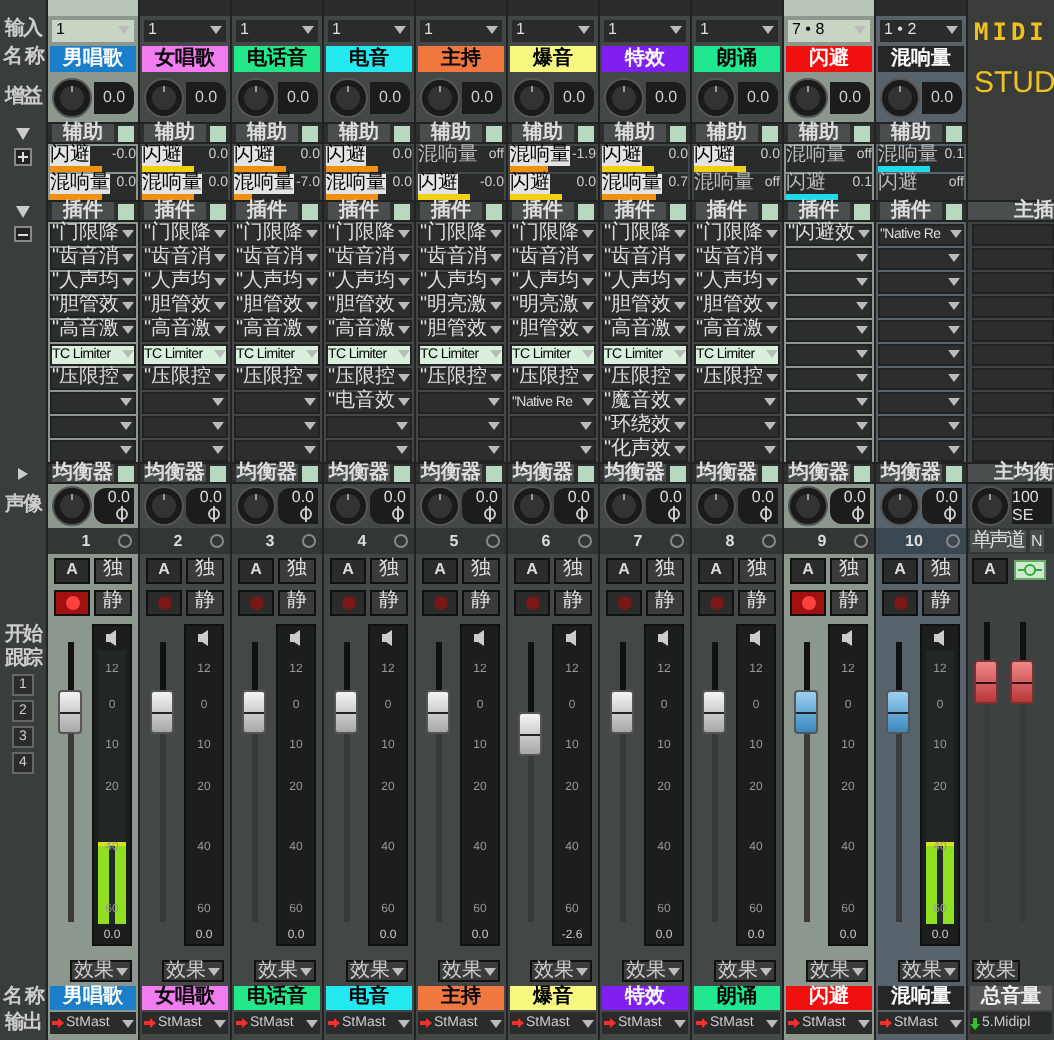  Describe the element at coordinates (461, 306) in the screenshot. I see `insert-slot: "明亮激` at that location.